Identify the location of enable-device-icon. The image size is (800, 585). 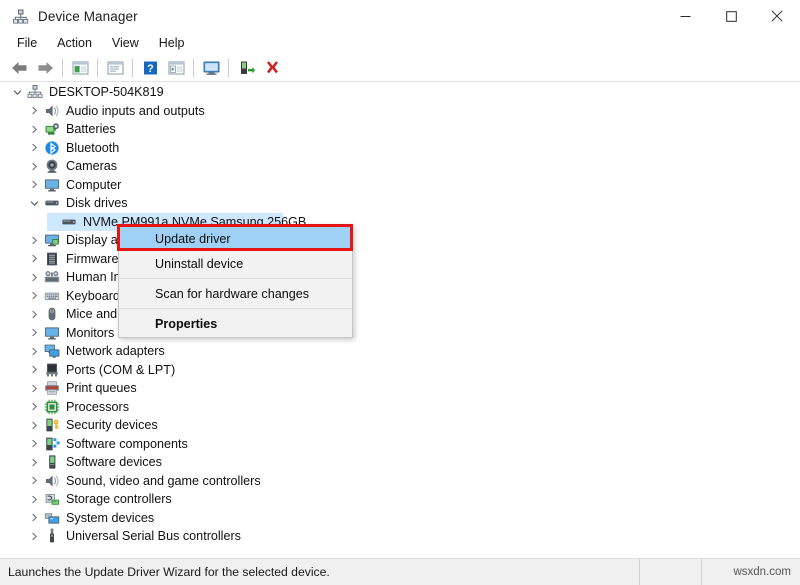
(246, 68).